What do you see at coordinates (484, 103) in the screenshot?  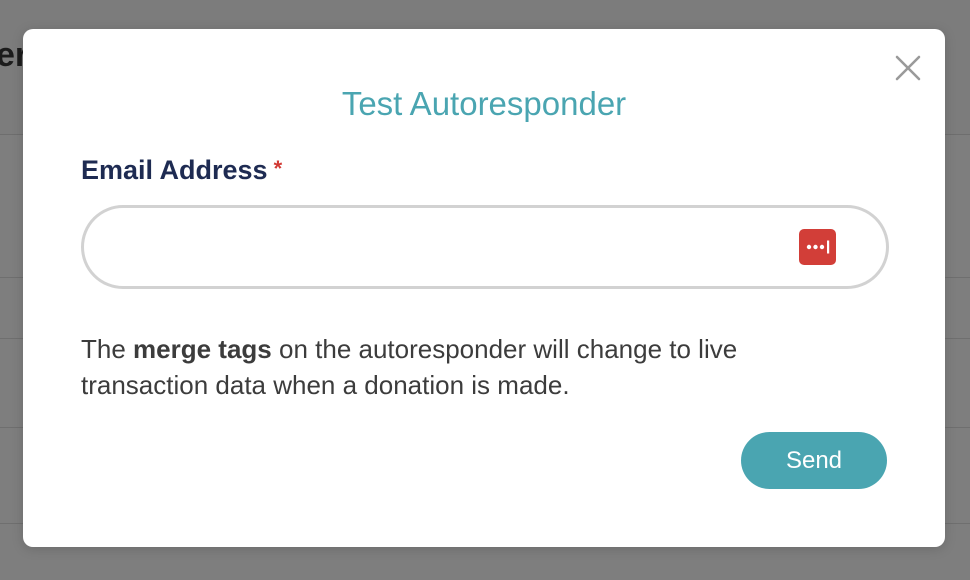 I see `dialog-title: Test Autoresponder` at bounding box center [484, 103].